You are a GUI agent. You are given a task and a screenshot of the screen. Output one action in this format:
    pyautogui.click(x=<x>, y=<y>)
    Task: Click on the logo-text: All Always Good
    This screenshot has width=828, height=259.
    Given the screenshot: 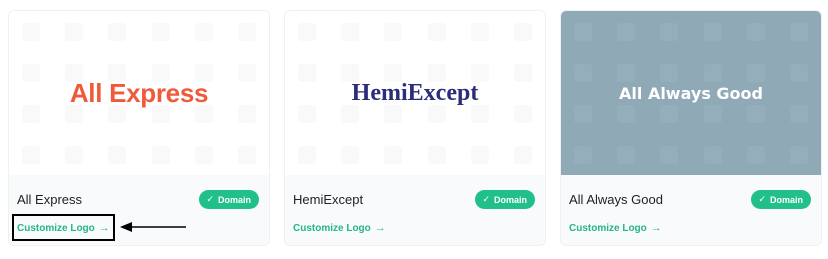 What is the action you would take?
    pyautogui.click(x=691, y=93)
    